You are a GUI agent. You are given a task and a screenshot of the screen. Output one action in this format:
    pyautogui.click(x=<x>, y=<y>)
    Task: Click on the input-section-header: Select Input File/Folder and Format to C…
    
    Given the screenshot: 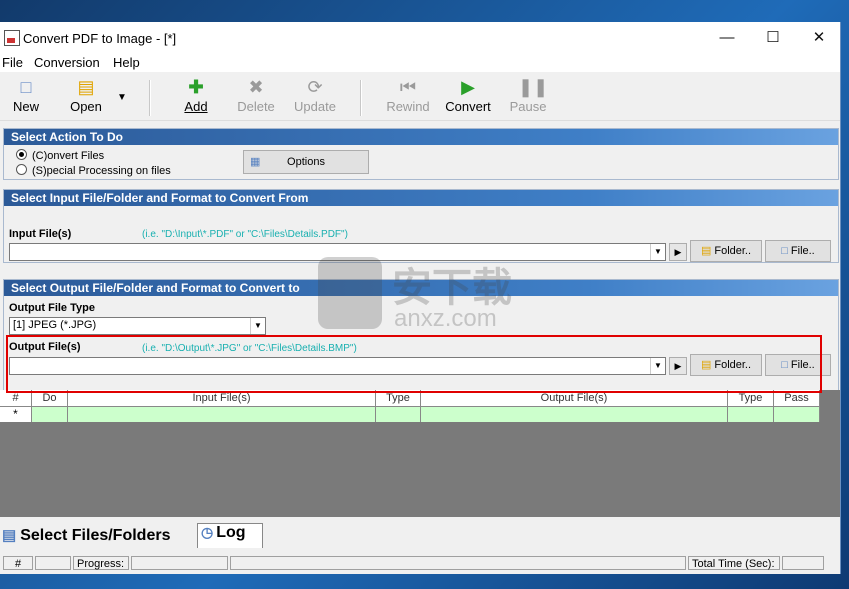 What is the action you would take?
    pyautogui.click(x=421, y=198)
    